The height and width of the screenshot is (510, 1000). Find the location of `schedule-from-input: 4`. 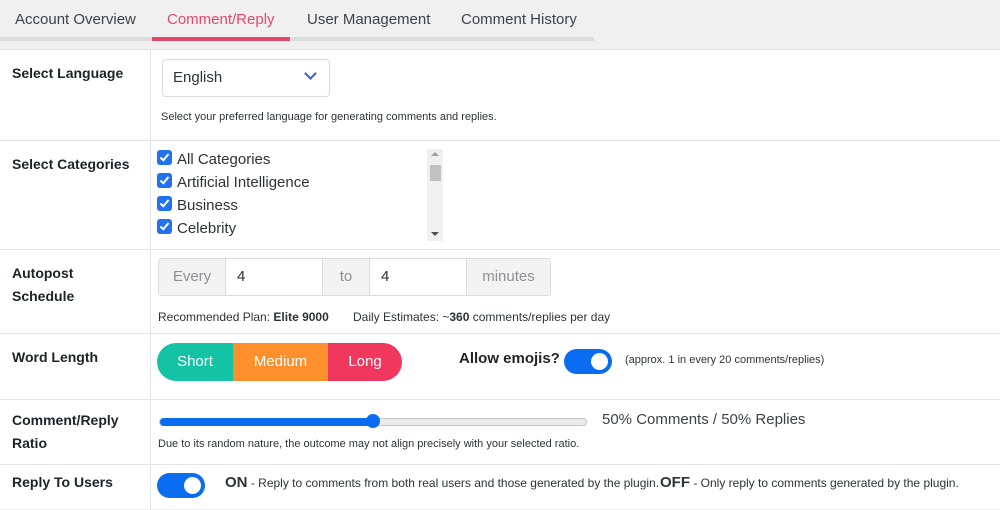

schedule-from-input: 4 is located at coordinates (274, 277).